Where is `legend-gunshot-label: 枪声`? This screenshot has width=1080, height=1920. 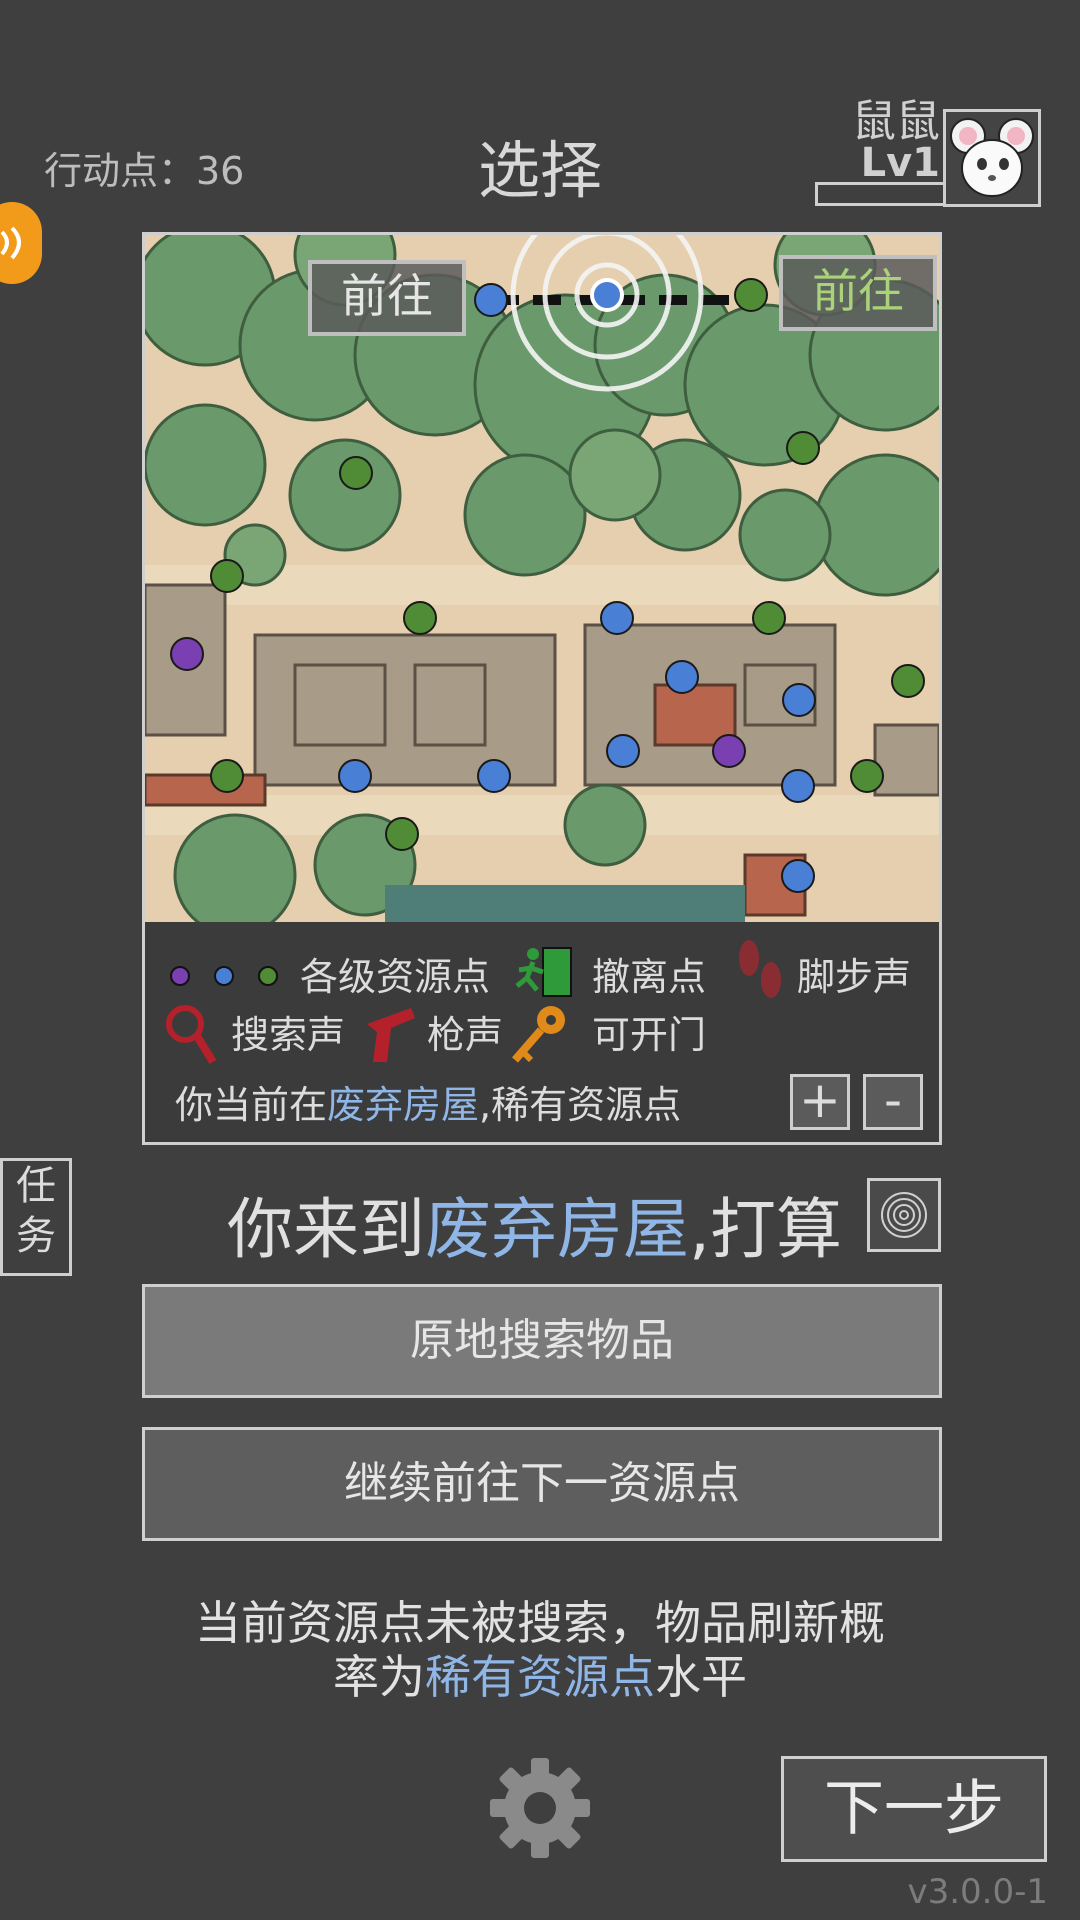
legend-gunshot-label: 枪声 is located at coordinates (465, 1035).